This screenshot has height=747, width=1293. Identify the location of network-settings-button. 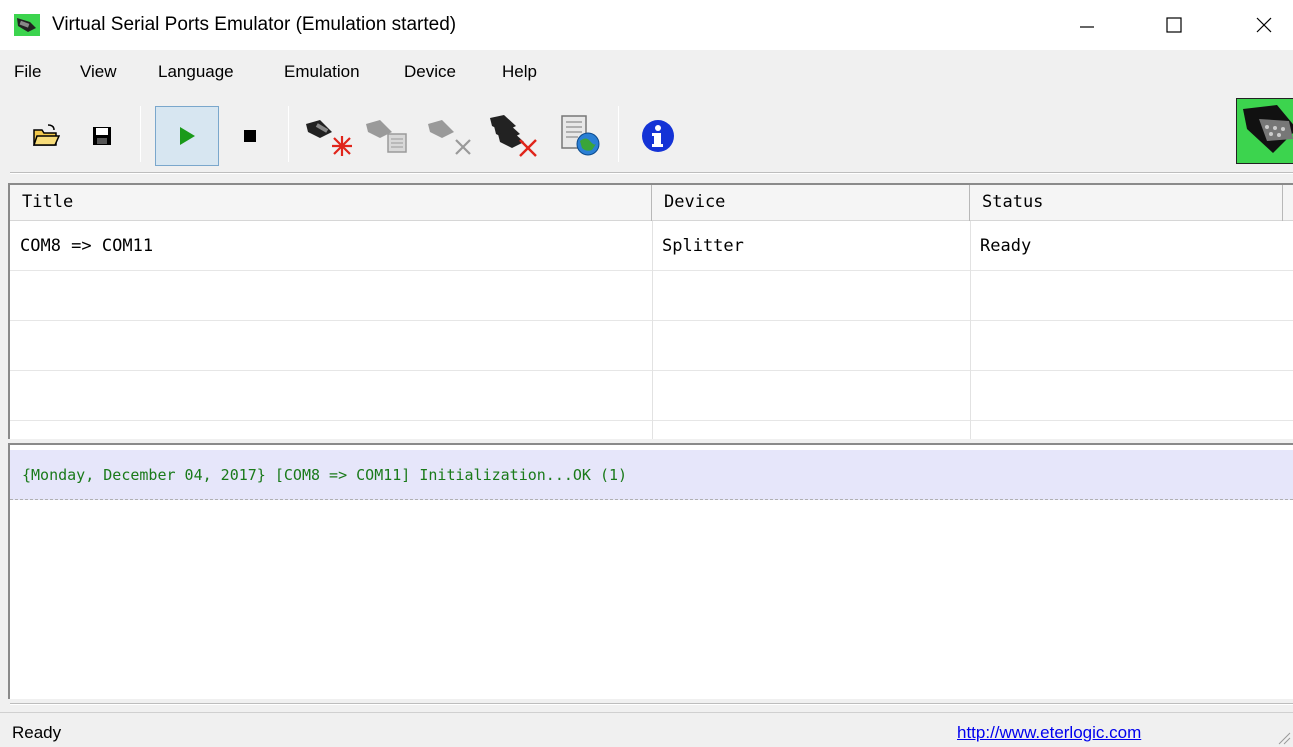
(580, 136).